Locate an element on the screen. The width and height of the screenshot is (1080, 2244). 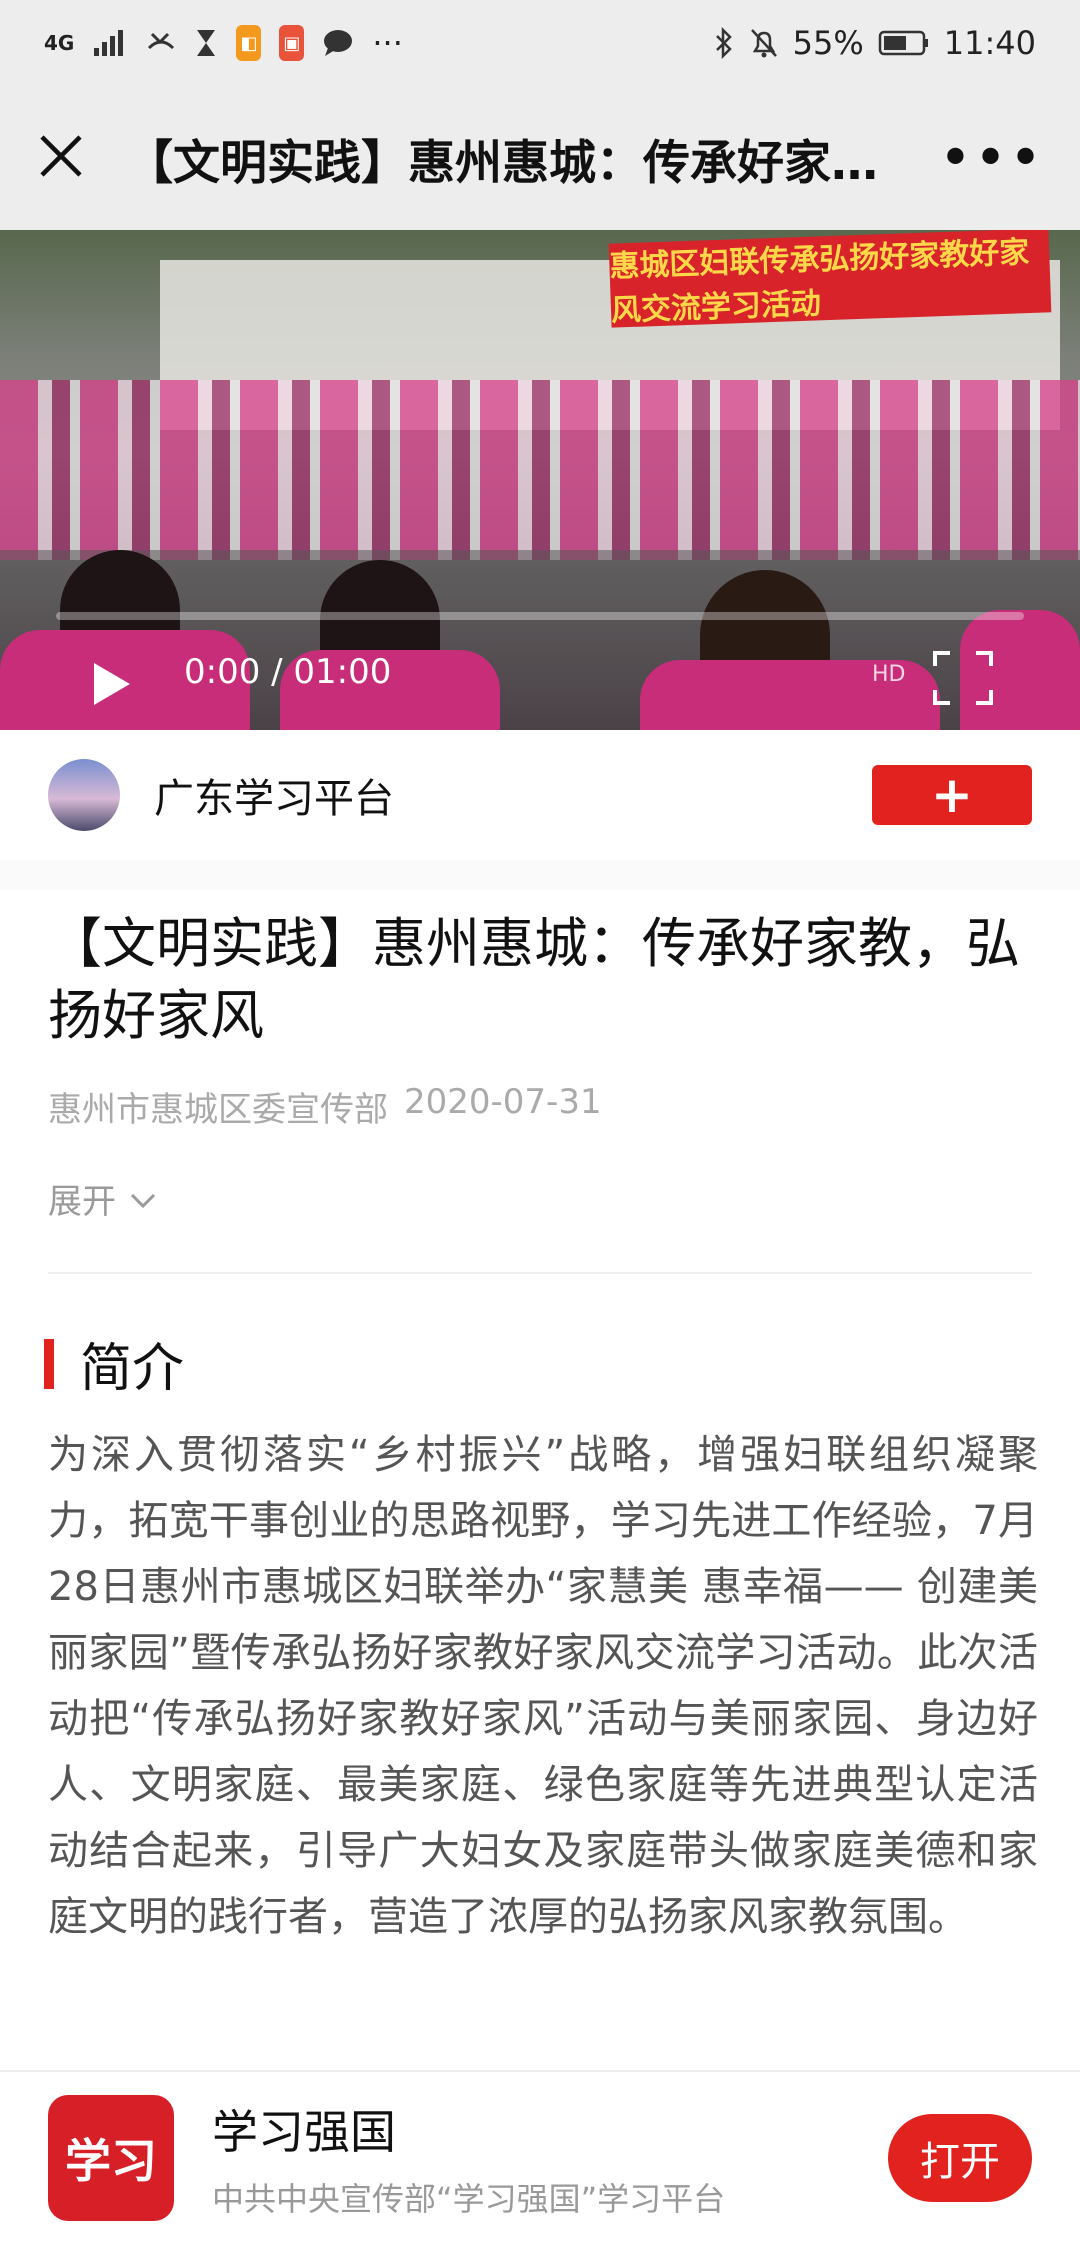
fullscreen-icon is located at coordinates (963, 678).